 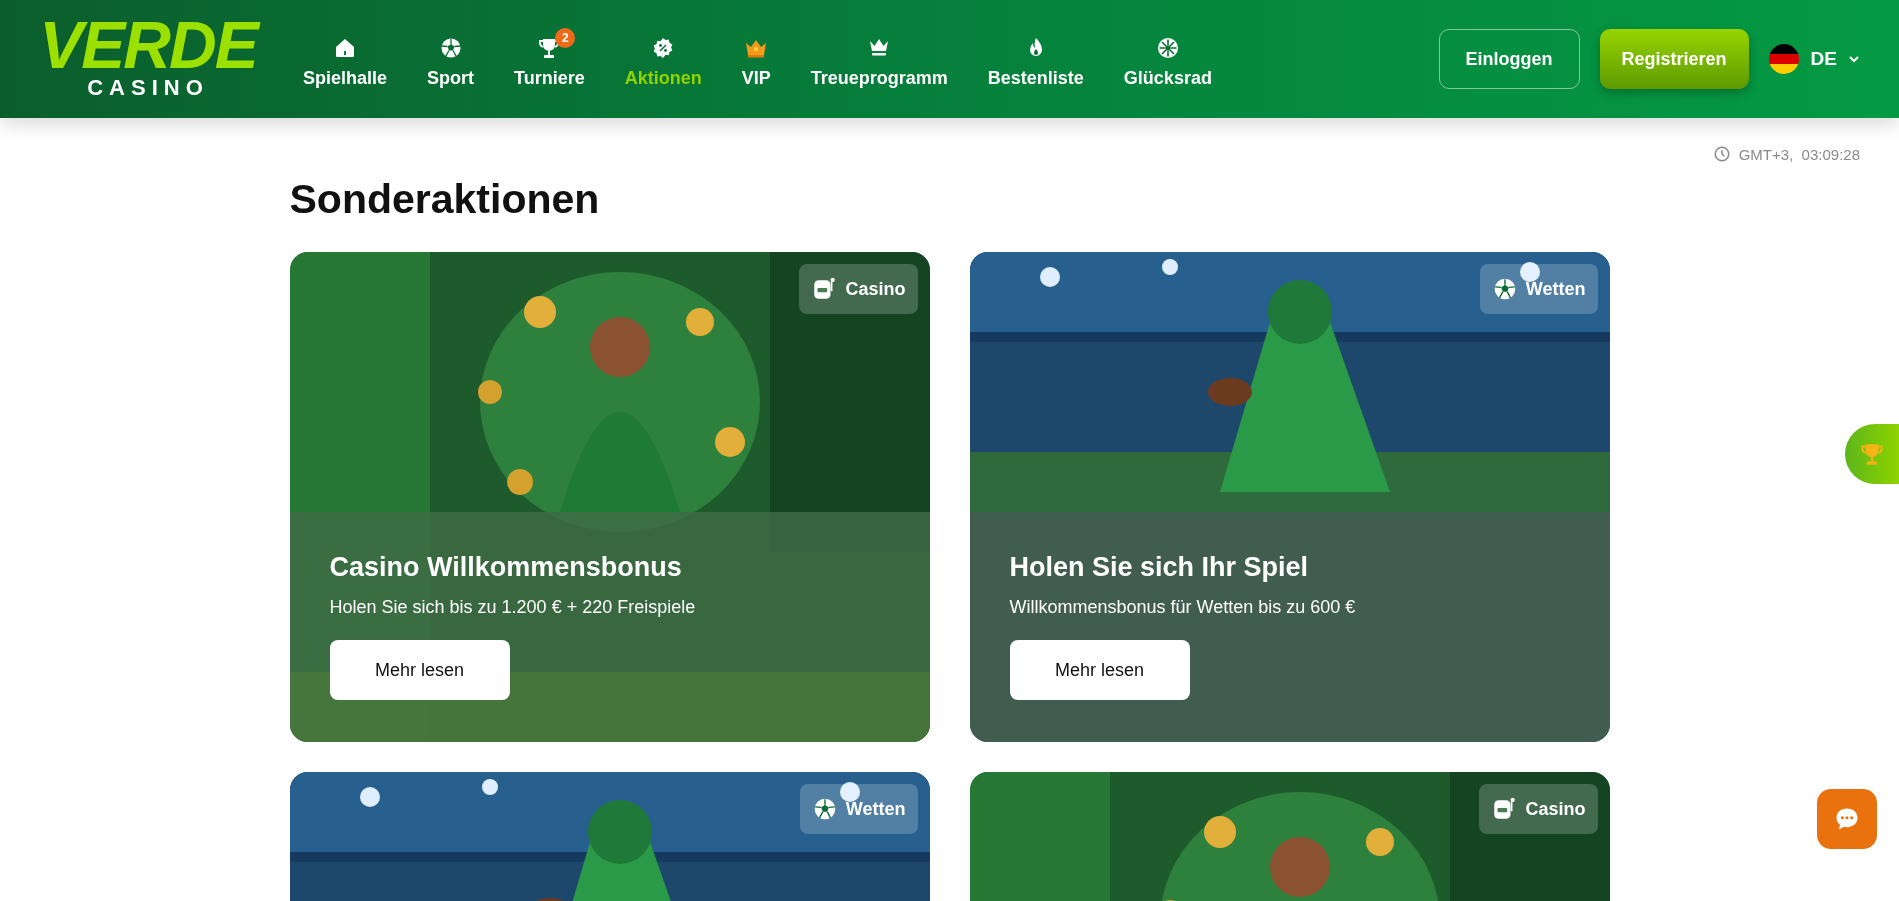 I want to click on nav-link: Treueprogramm, so click(x=879, y=59).